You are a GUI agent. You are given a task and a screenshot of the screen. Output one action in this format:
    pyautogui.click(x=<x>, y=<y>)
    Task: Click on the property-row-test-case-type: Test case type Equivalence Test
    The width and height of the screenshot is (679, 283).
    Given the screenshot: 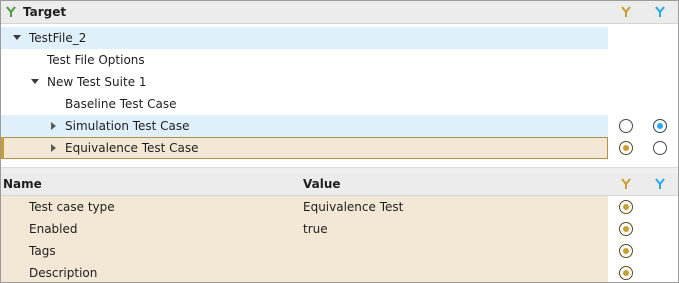 What is the action you would take?
    pyautogui.click(x=339, y=207)
    